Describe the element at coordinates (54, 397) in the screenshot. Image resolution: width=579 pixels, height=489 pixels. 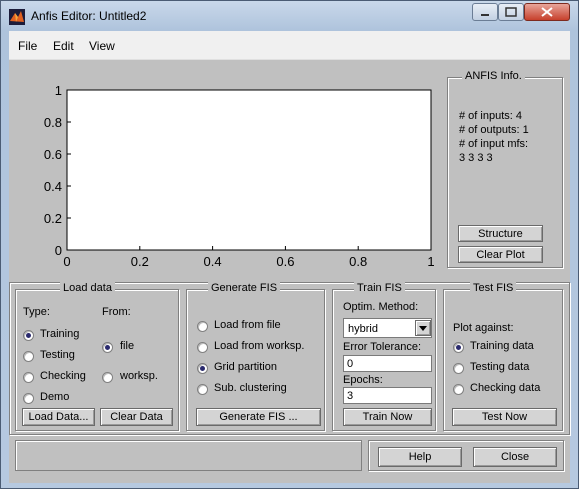
I see `radio-demo-label: Demo` at that location.